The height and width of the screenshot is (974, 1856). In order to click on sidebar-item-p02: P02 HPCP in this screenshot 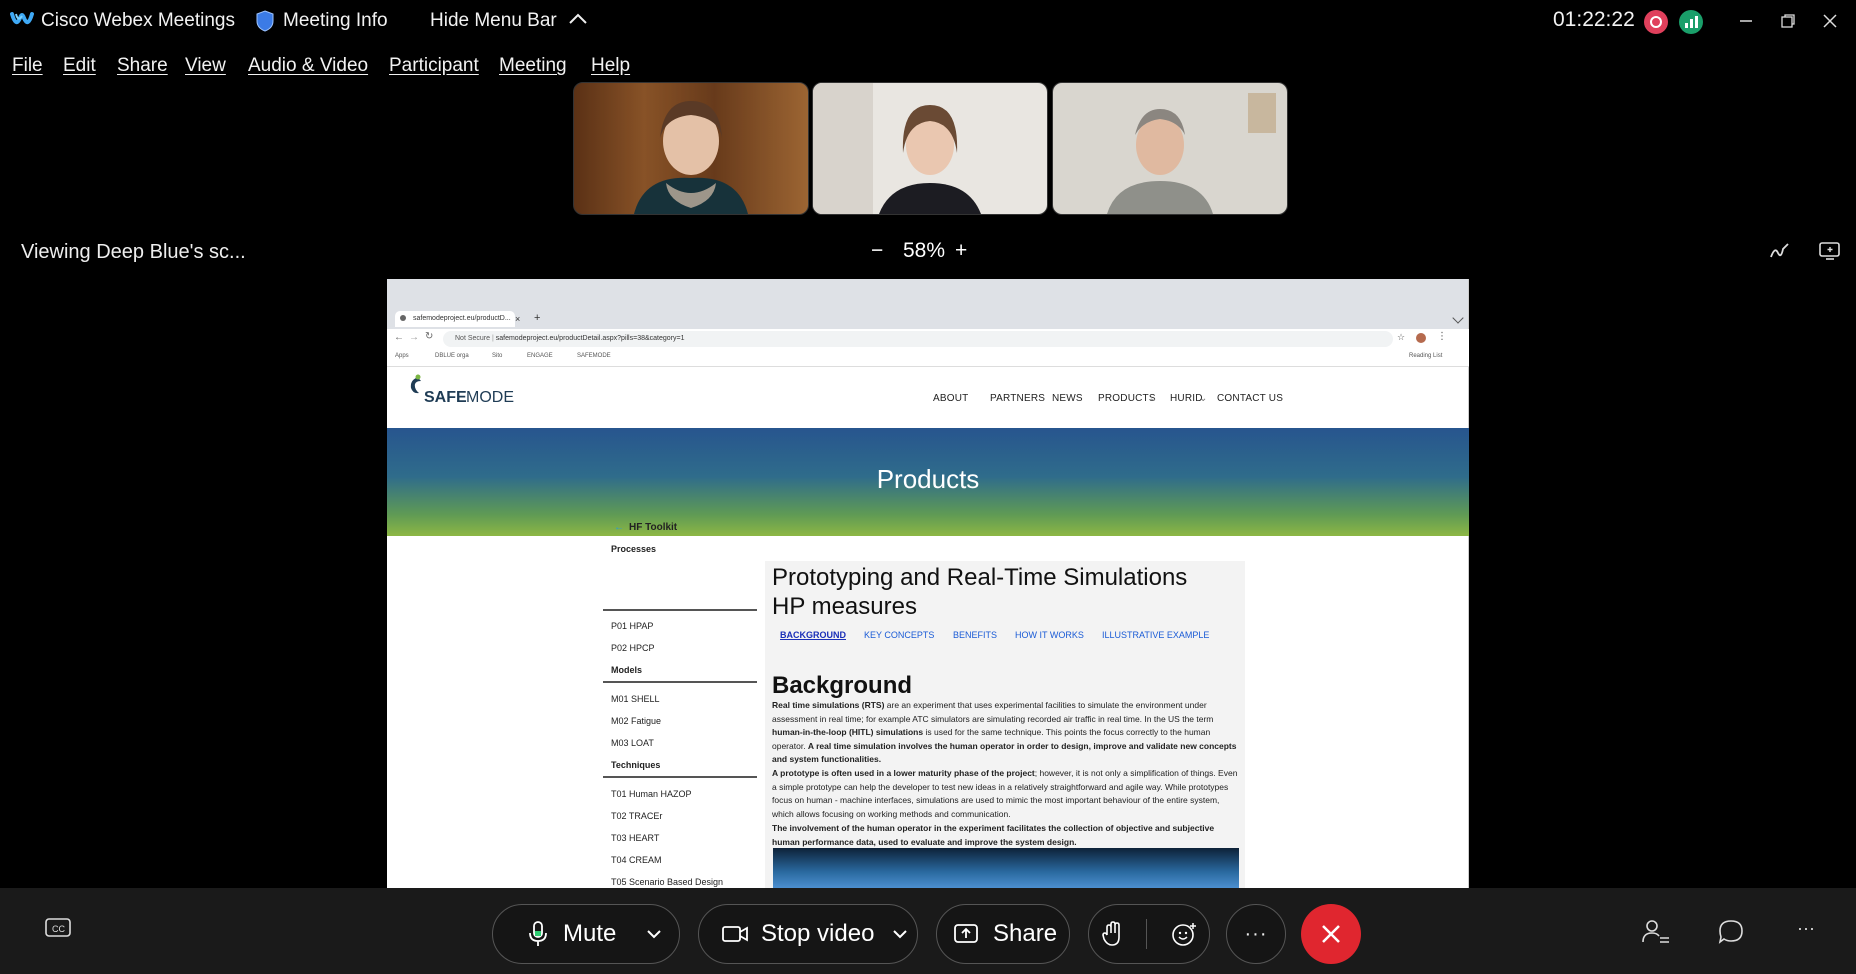, I will do `click(633, 648)`.